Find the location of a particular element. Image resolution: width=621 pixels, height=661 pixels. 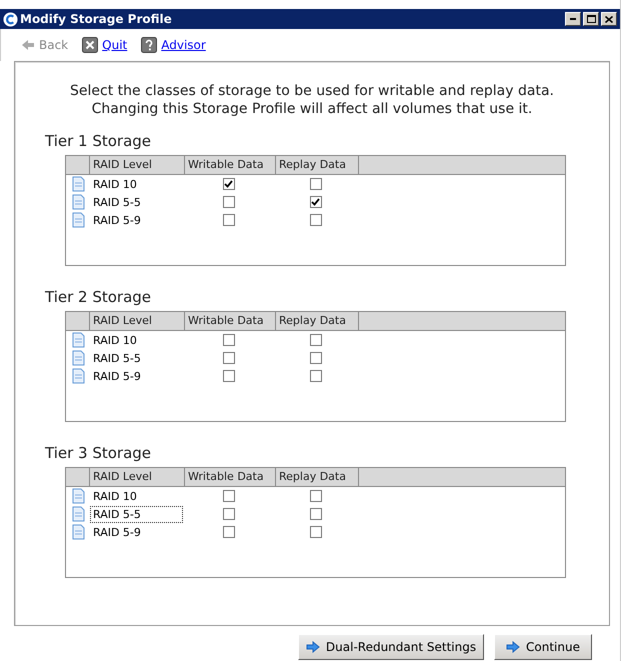

back-arrow-icon is located at coordinates (28, 45).